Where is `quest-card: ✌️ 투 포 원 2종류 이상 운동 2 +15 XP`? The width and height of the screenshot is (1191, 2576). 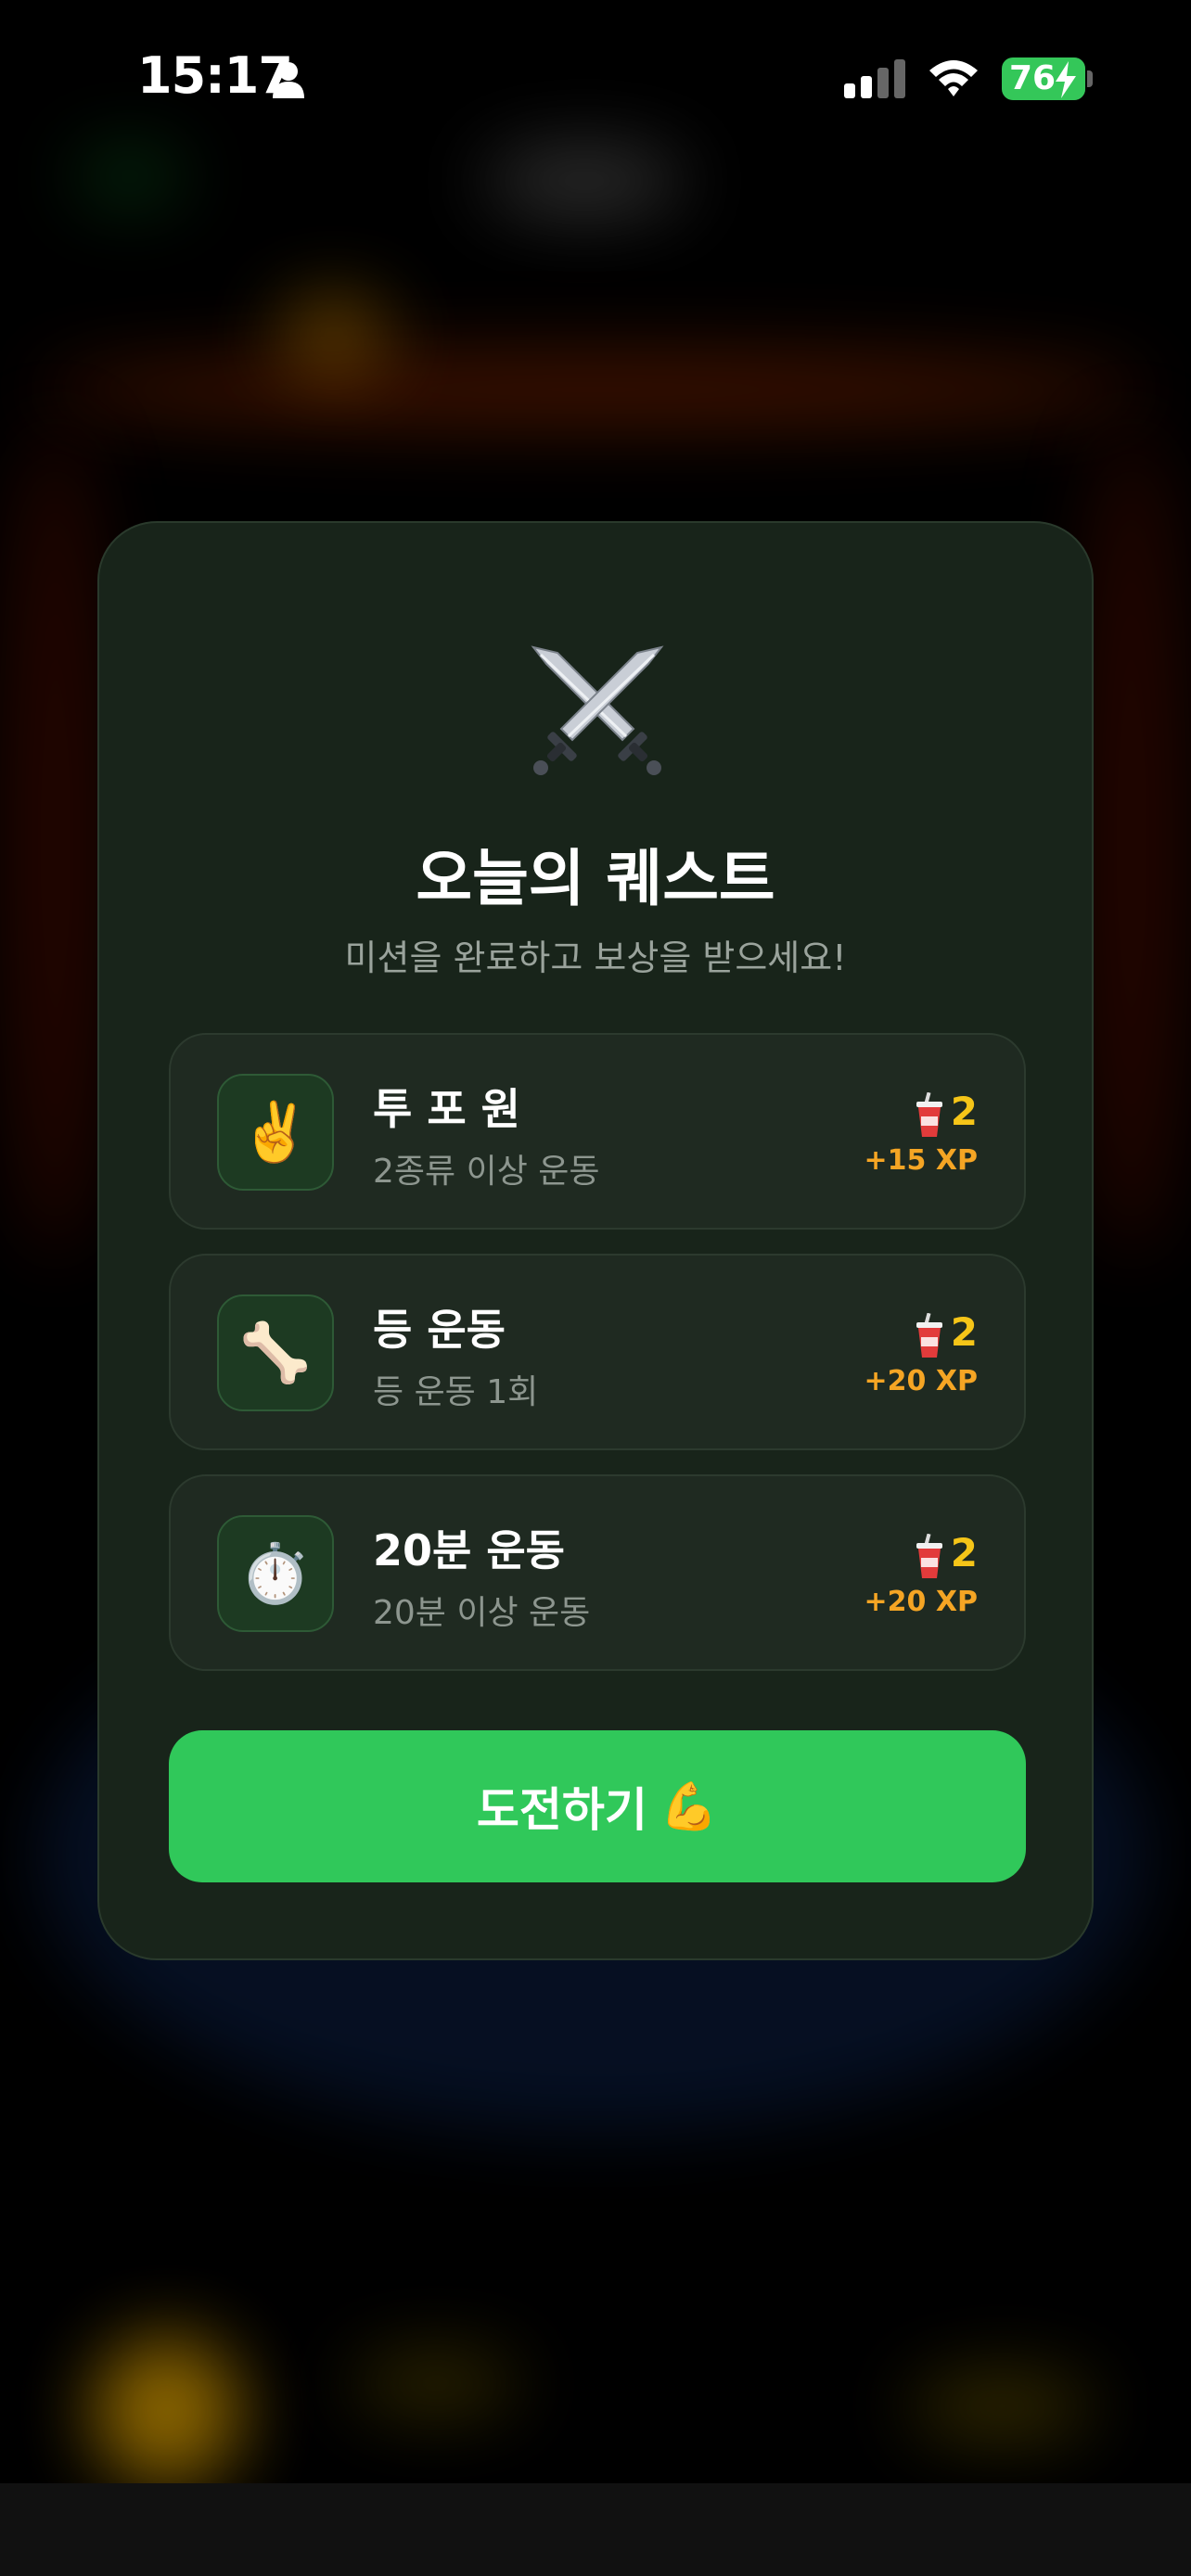 quest-card: ✌️ 투 포 원 2종류 이상 운동 2 +15 XP is located at coordinates (597, 1131).